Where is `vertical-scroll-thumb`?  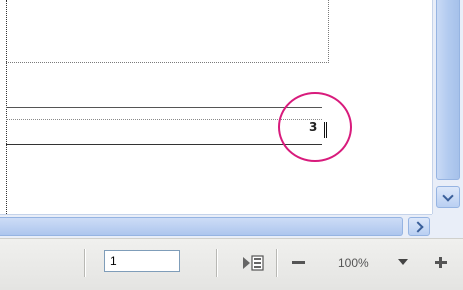
vertical-scroll-thumb is located at coordinates (448, 90).